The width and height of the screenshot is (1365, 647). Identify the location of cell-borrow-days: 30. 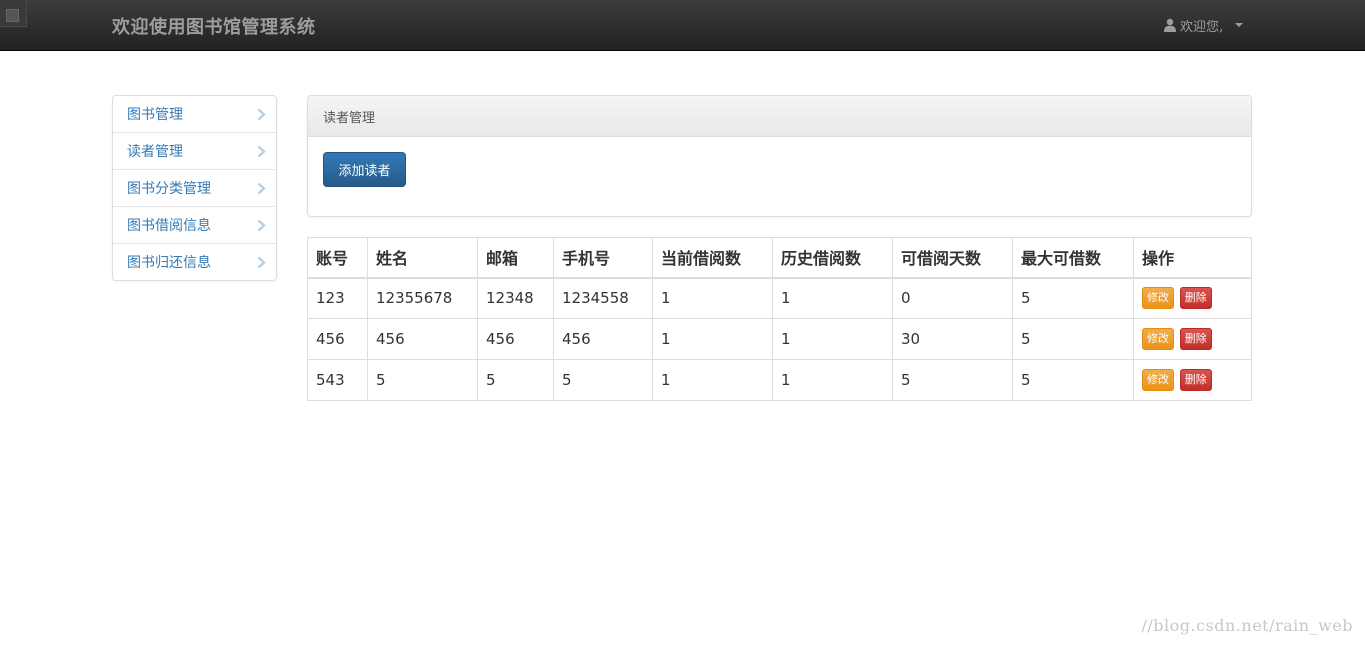
(952, 339).